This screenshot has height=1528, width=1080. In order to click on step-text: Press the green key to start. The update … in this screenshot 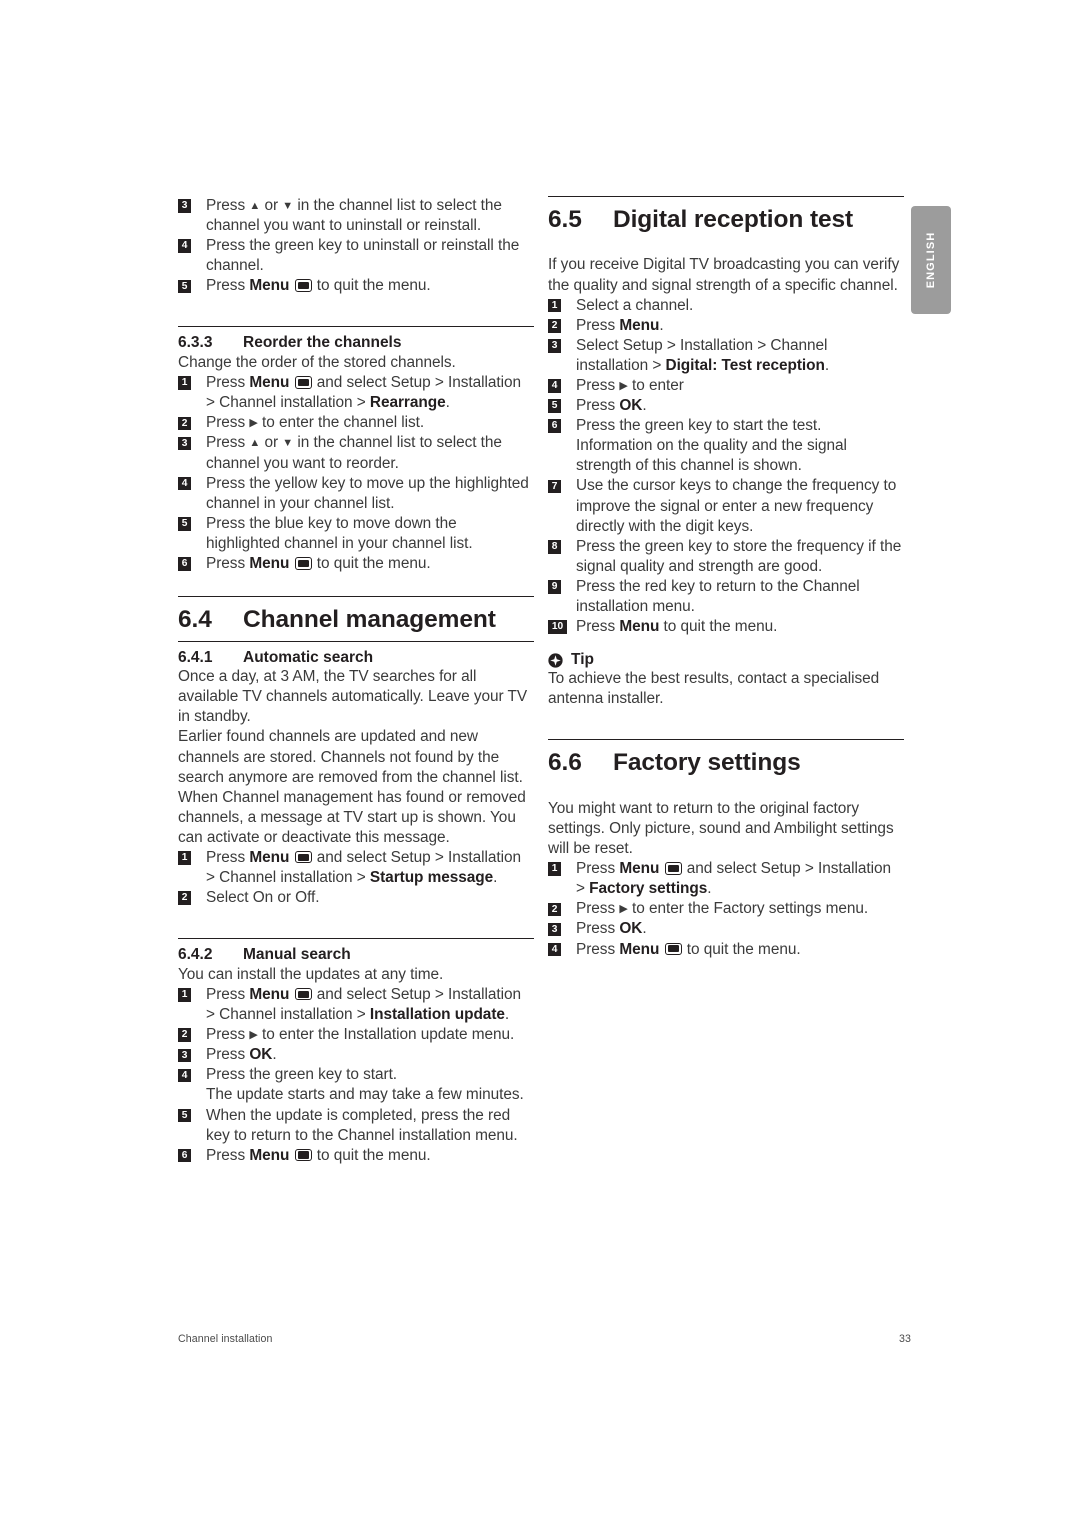, I will do `click(365, 1085)`.